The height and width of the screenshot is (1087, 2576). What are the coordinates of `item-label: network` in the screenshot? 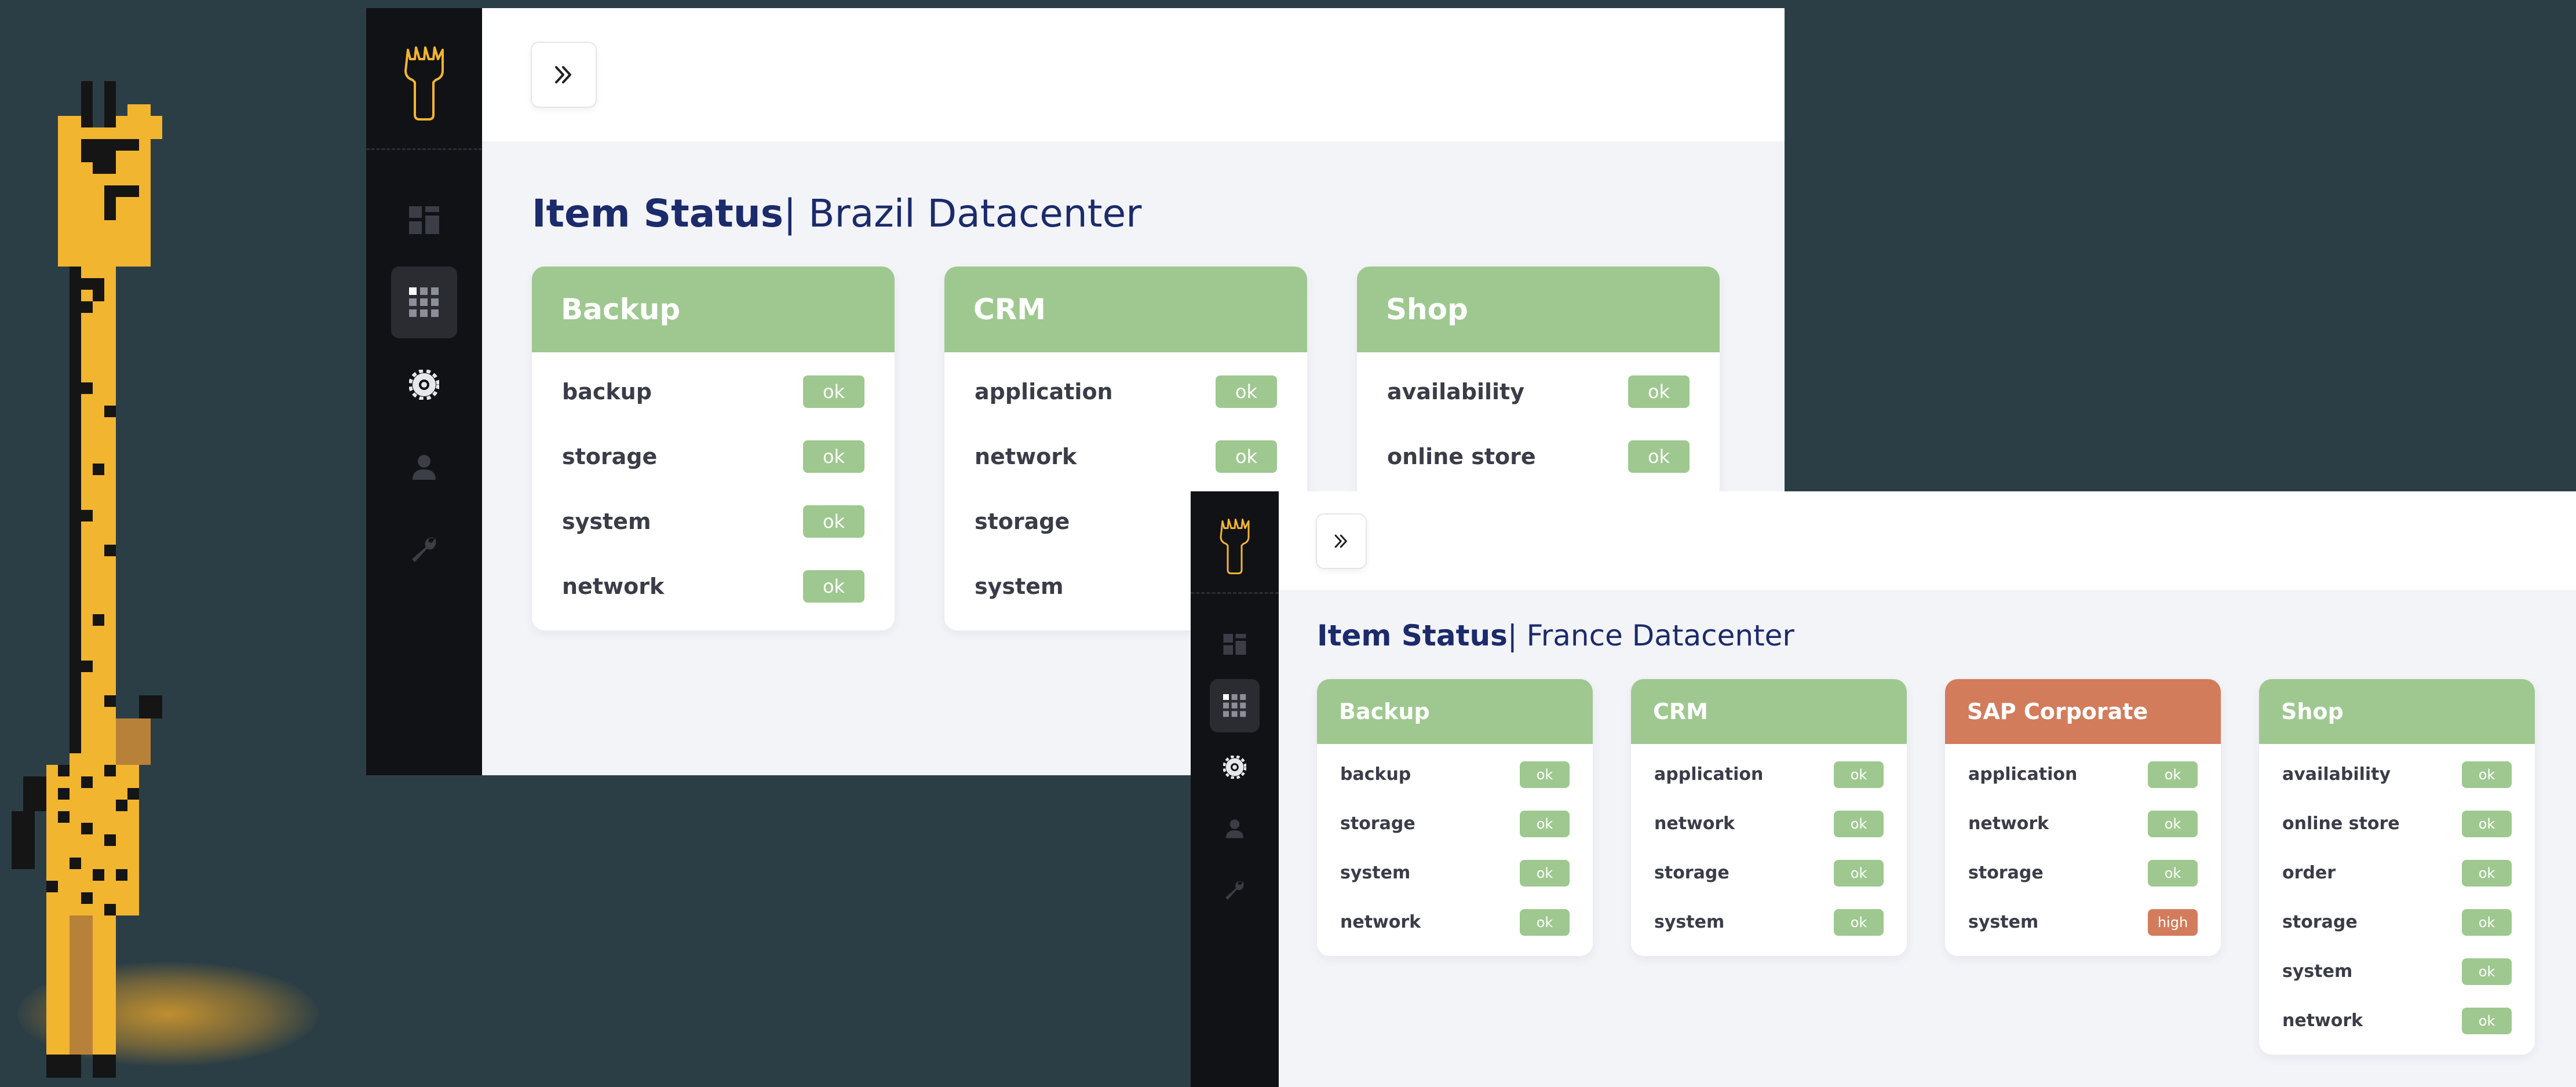 It's located at (2008, 824).